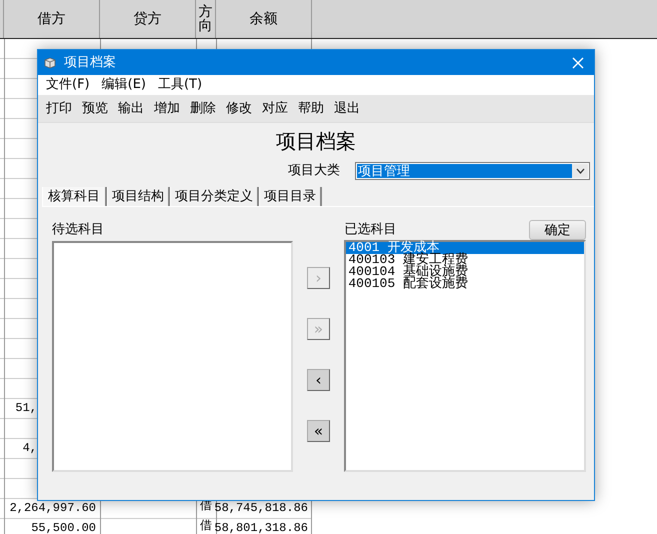 The height and width of the screenshot is (534, 657). I want to click on transfer-button: ‹, so click(318, 380).